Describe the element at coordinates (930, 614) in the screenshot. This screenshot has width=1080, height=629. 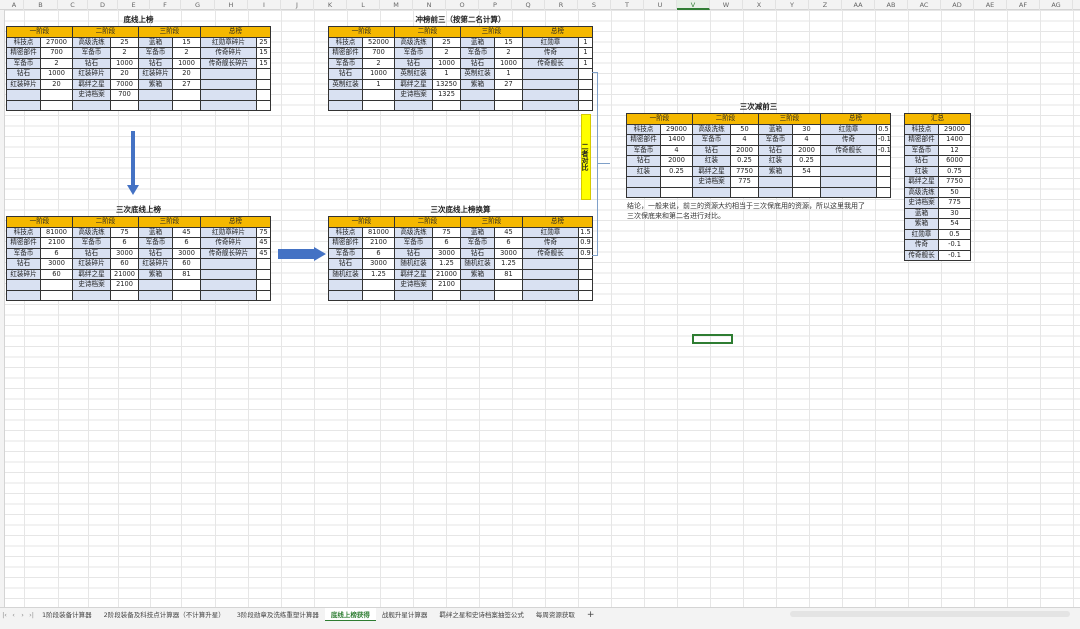
I see `horizontal-scrollbar` at that location.